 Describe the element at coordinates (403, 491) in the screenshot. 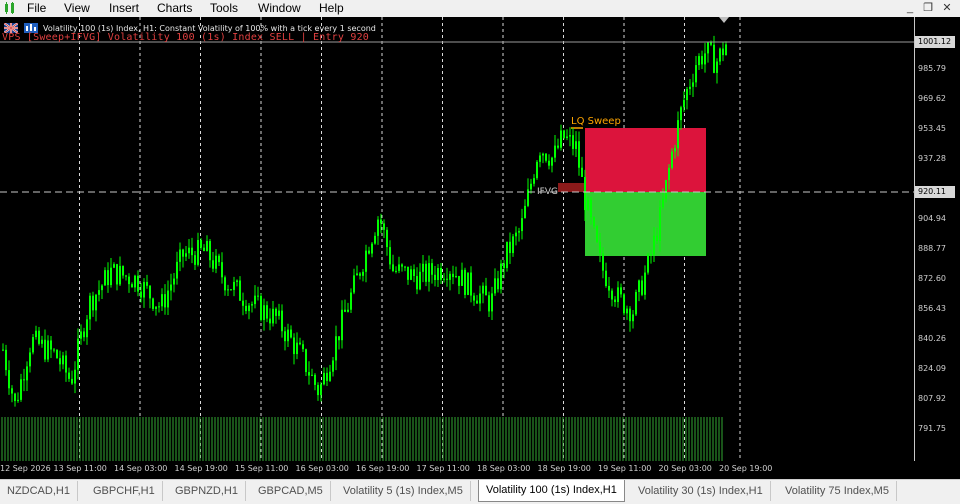

I see `tab-volatility-5: Volatility 5 (1s) Index,M5` at that location.